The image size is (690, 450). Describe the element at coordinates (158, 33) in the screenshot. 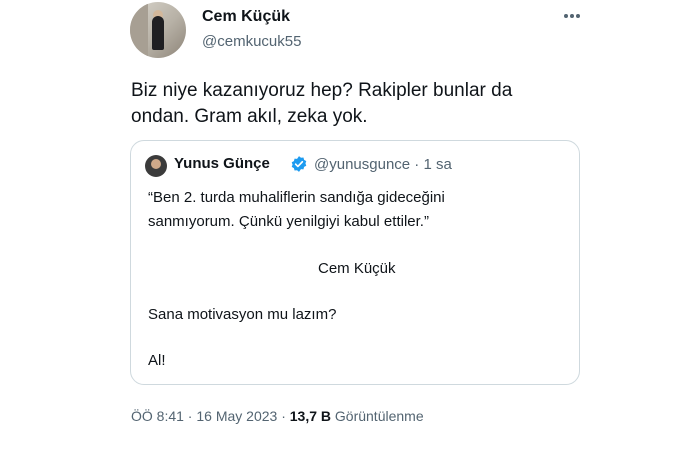

I see `avatar-figure` at that location.